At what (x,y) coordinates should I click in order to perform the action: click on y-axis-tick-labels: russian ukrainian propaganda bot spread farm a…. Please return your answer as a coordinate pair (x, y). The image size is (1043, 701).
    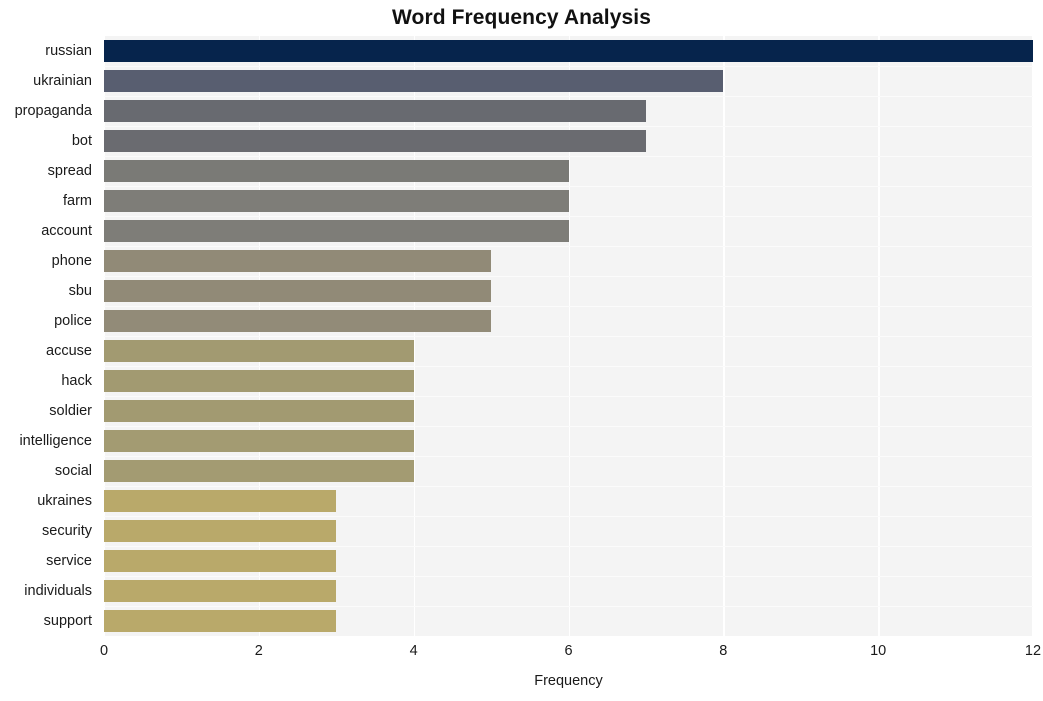
    Looking at the image, I should click on (49, 336).